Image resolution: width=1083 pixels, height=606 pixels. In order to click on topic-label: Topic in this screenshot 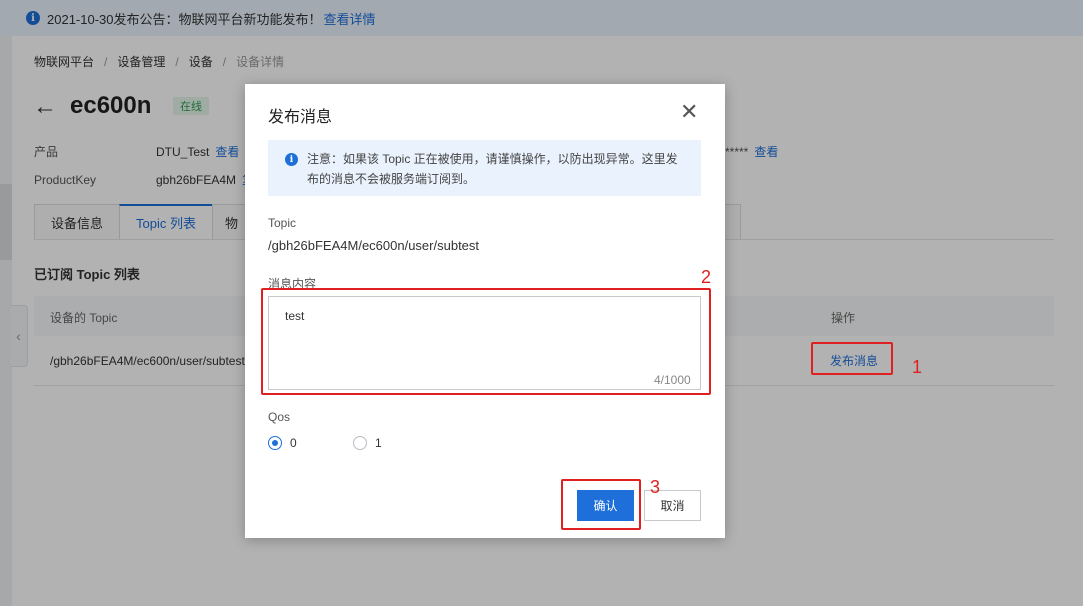, I will do `click(282, 223)`.